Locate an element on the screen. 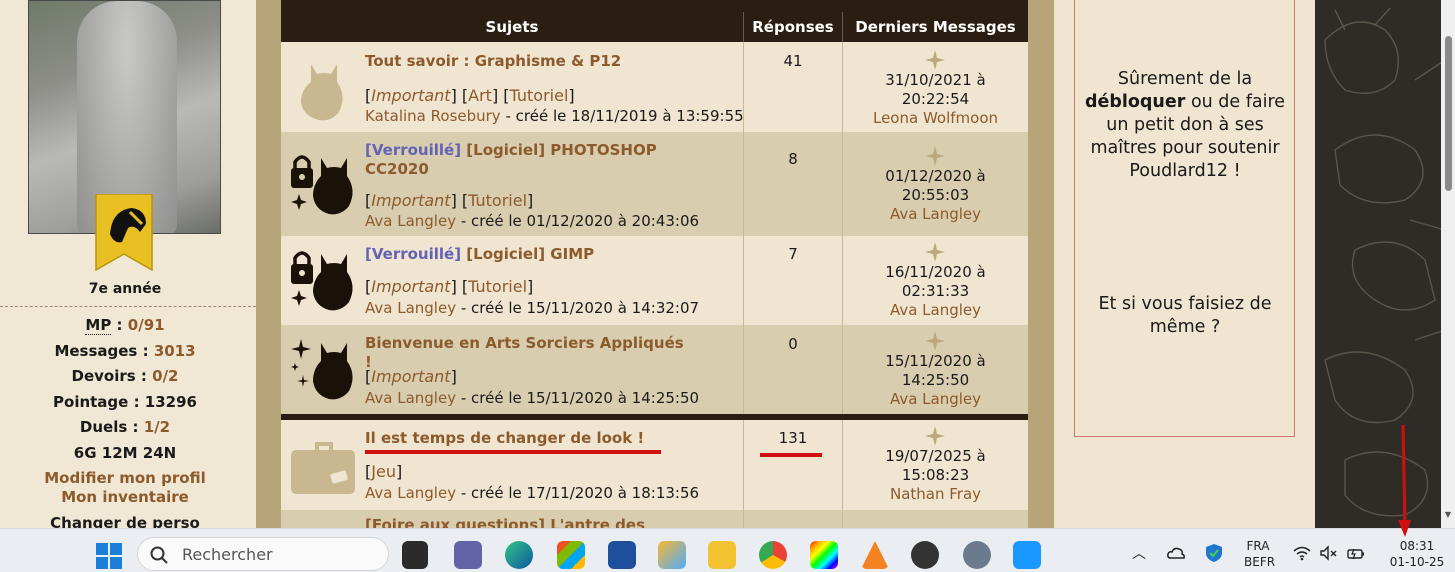 The height and width of the screenshot is (572, 1455). message-box is located at coordinates (1184, 218).